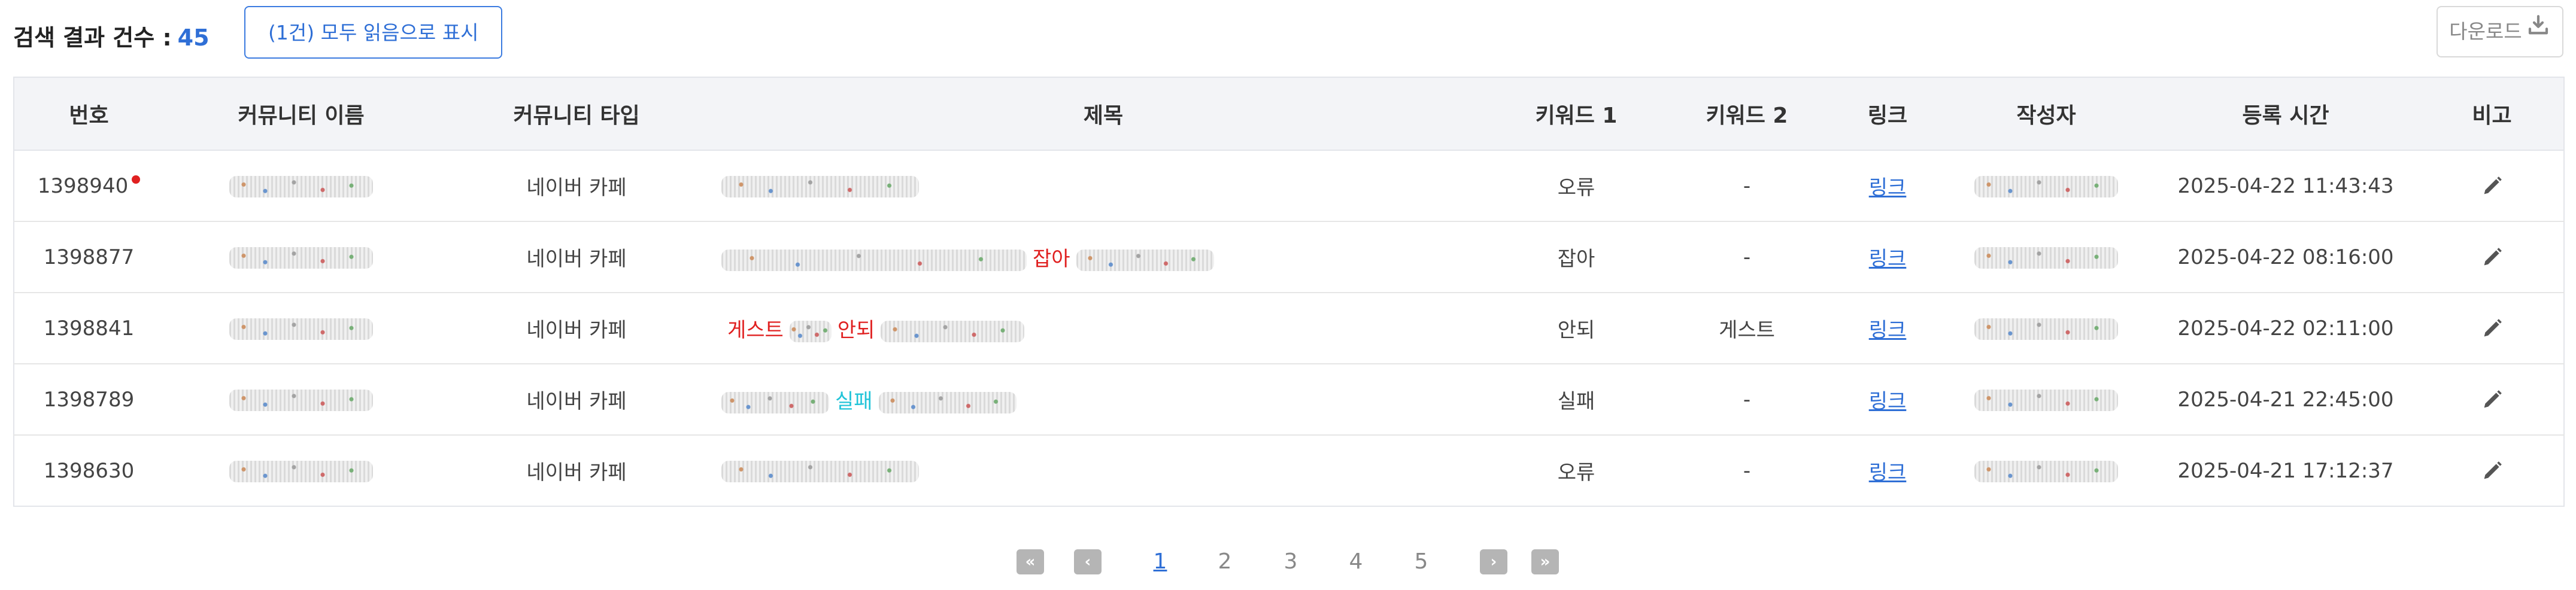 This screenshot has height=590, width=2576. I want to click on column-header: 비고, so click(2492, 114).